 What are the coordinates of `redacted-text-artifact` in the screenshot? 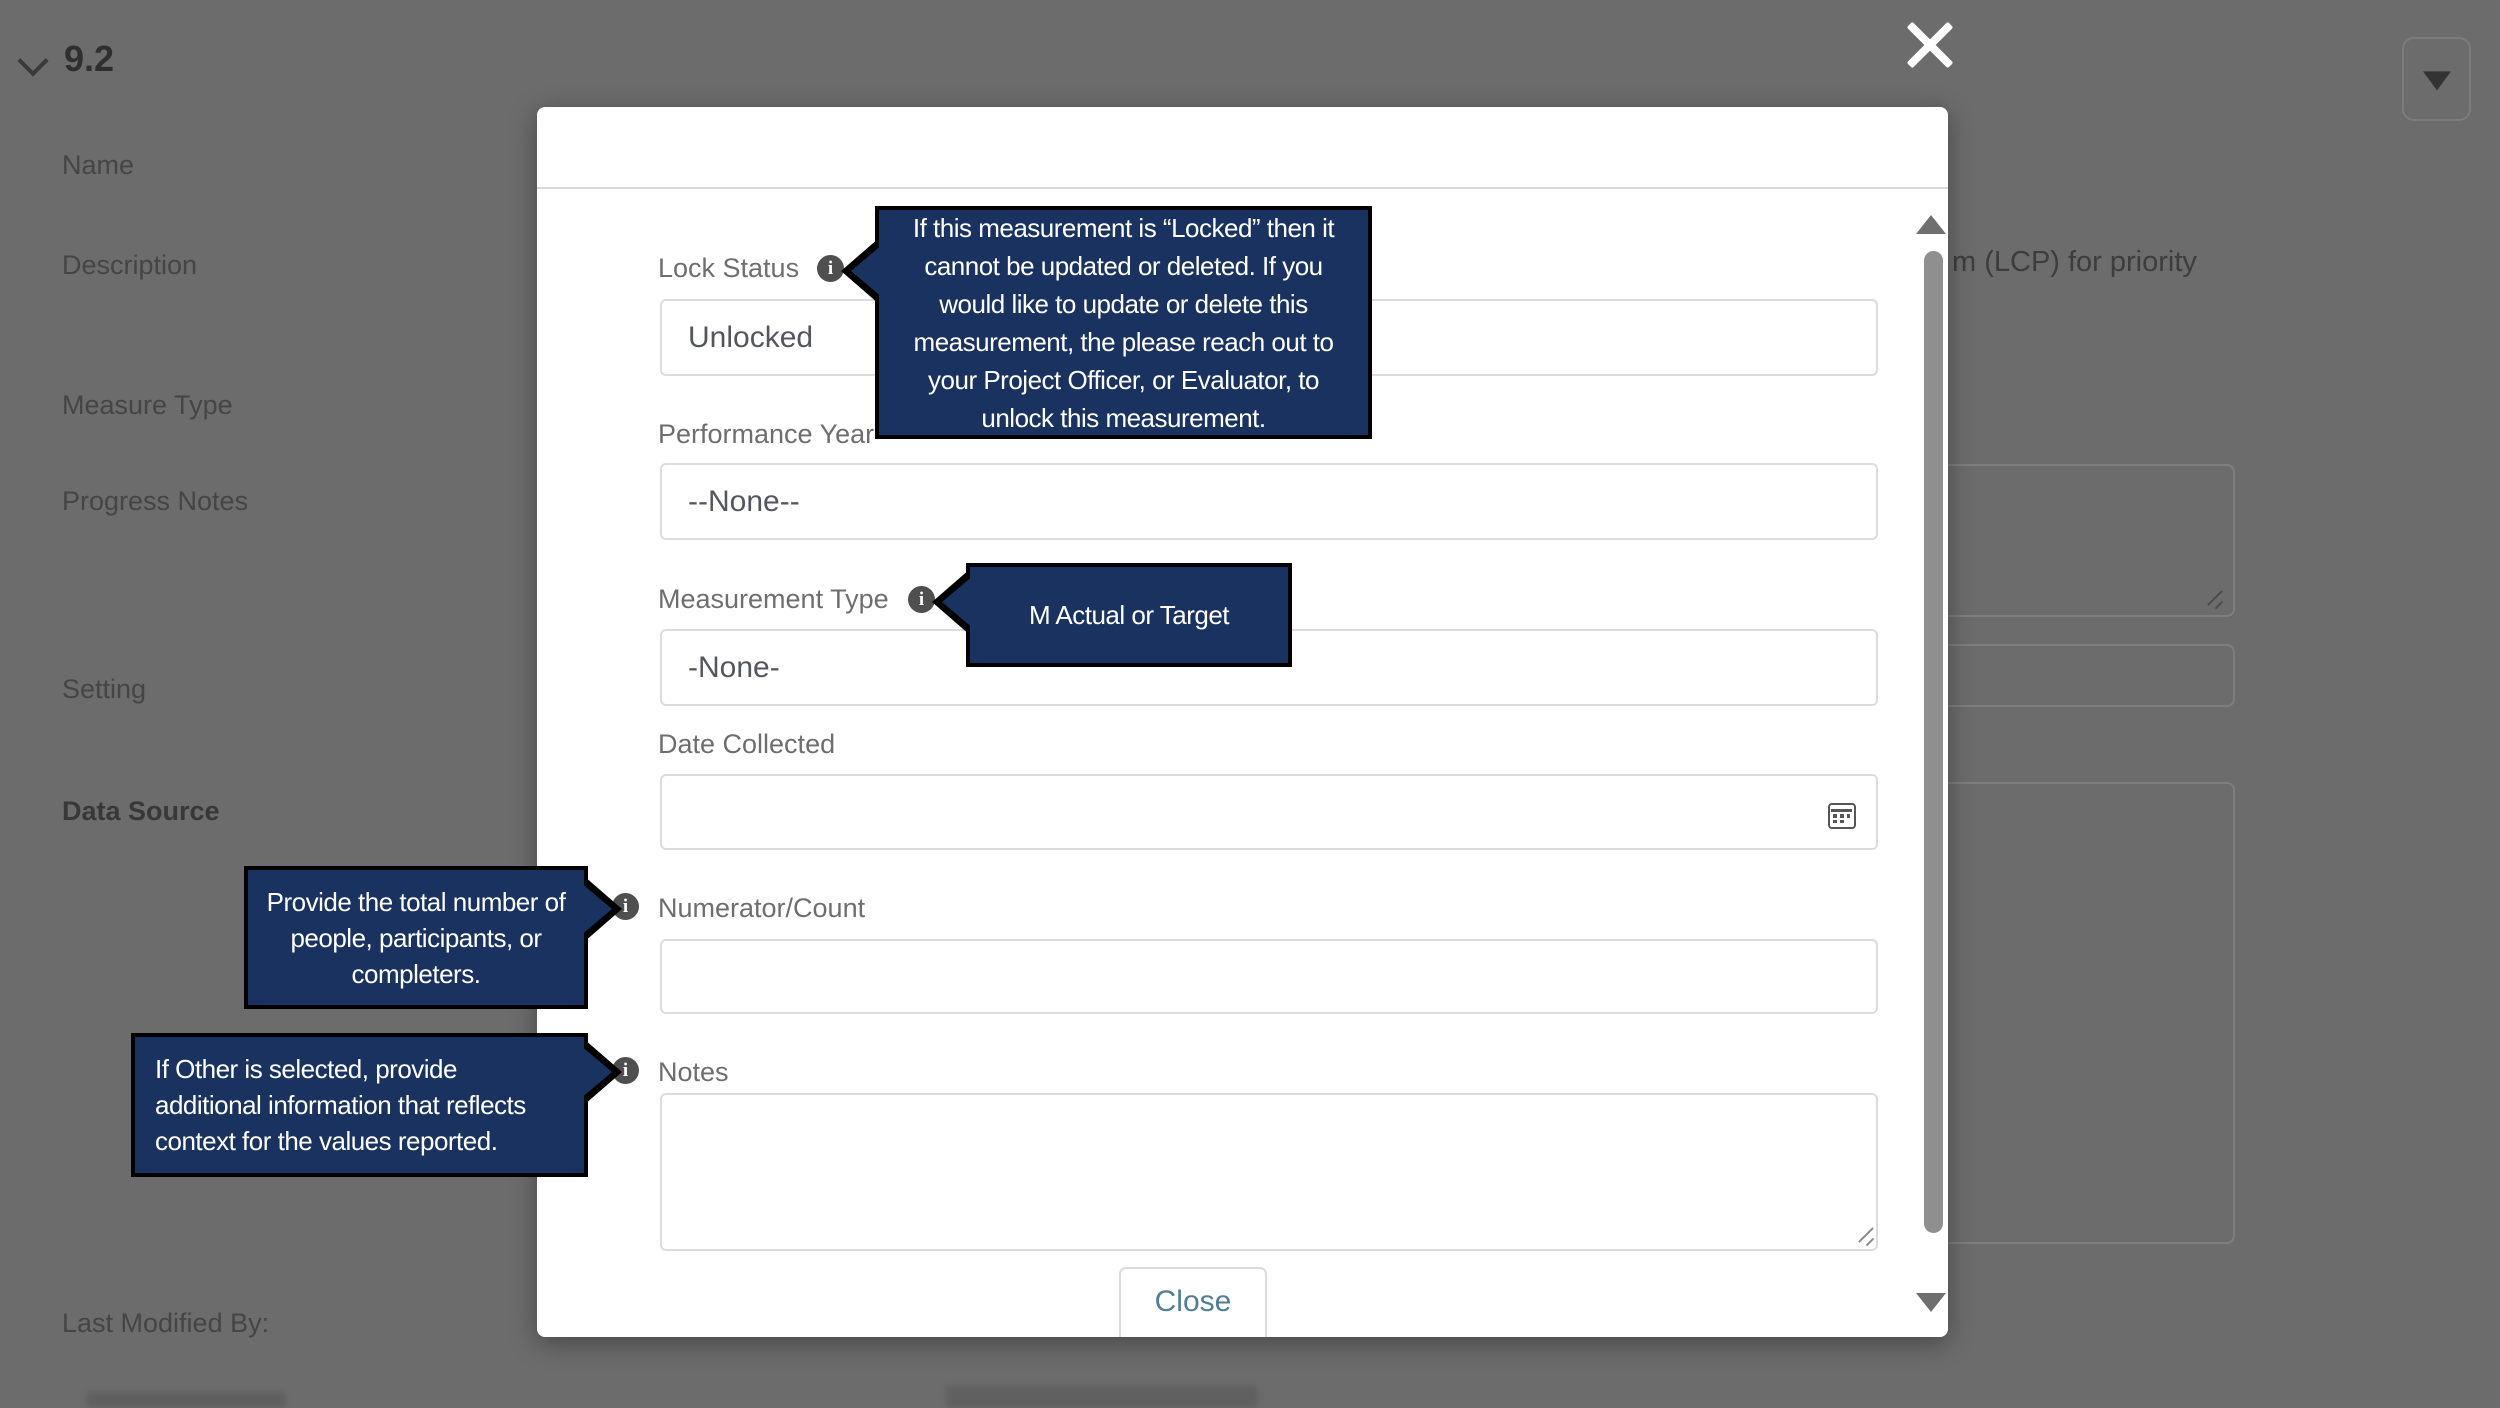 It's located at (1102, 1397).